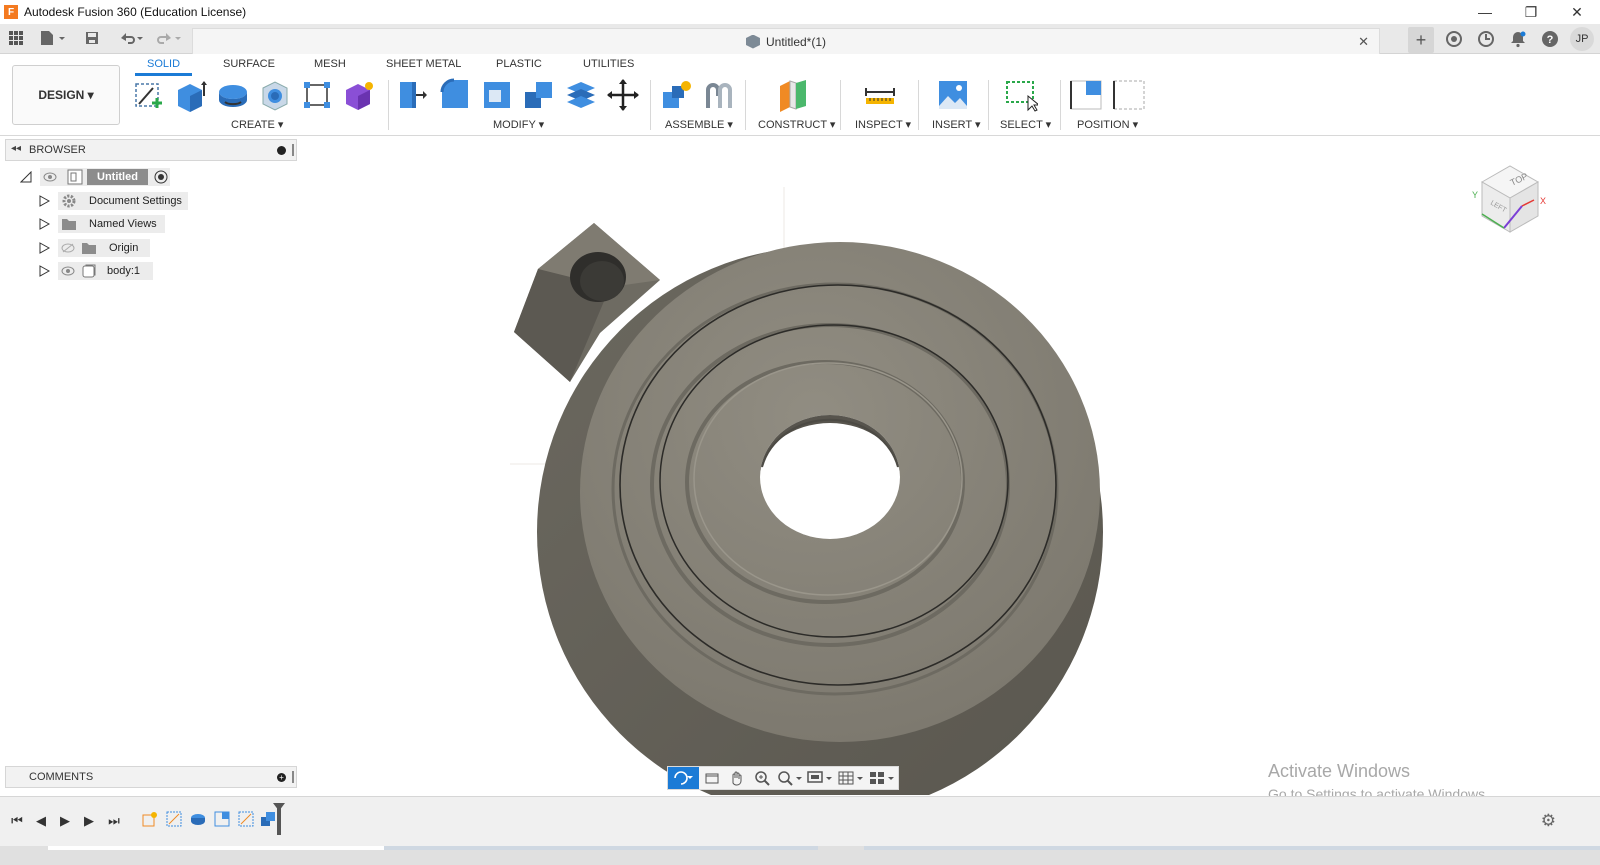  What do you see at coordinates (359, 95) in the screenshot?
I see `create-form-icon` at bounding box center [359, 95].